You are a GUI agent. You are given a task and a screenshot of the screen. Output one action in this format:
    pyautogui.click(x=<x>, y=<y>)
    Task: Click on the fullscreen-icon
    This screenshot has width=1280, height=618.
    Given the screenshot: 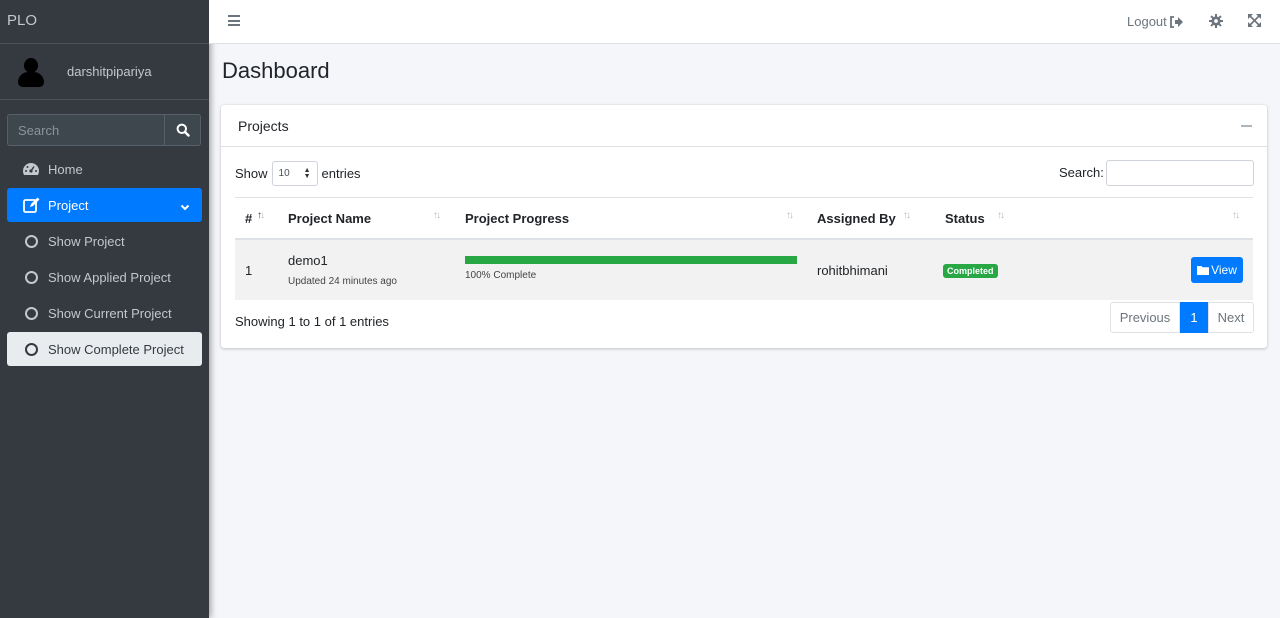 What is the action you would take?
    pyautogui.click(x=1254, y=22)
    